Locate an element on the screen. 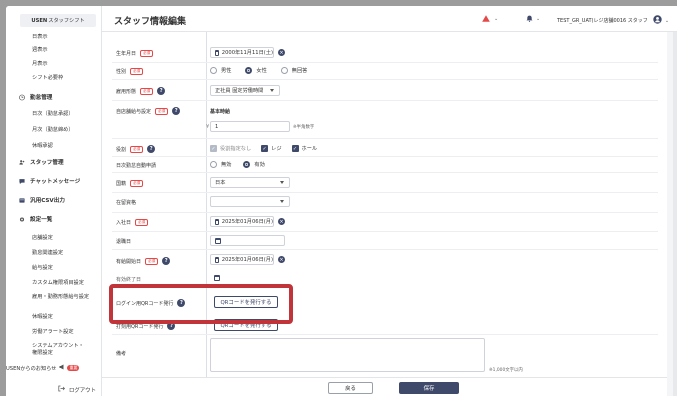  birthday-field: 2000年11月11日(土) is located at coordinates (242, 52).